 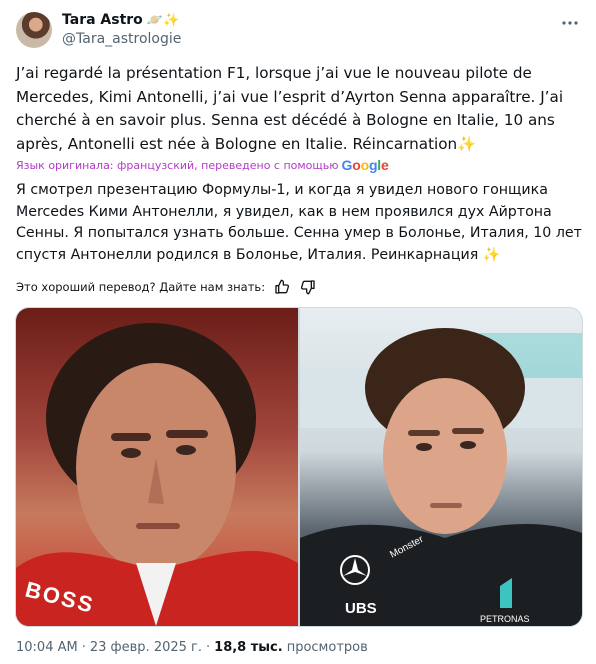 I want to click on sparkles-emoji-translated: ✨, so click(x=491, y=254).